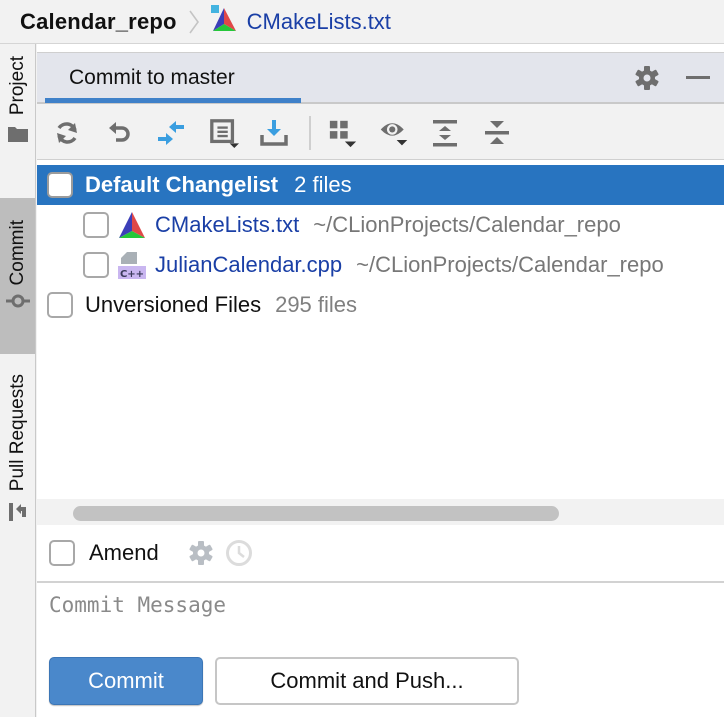 Image resolution: width=724 pixels, height=717 pixels. I want to click on stripe-pull-requests-button: Pull Requests, so click(17, 469).